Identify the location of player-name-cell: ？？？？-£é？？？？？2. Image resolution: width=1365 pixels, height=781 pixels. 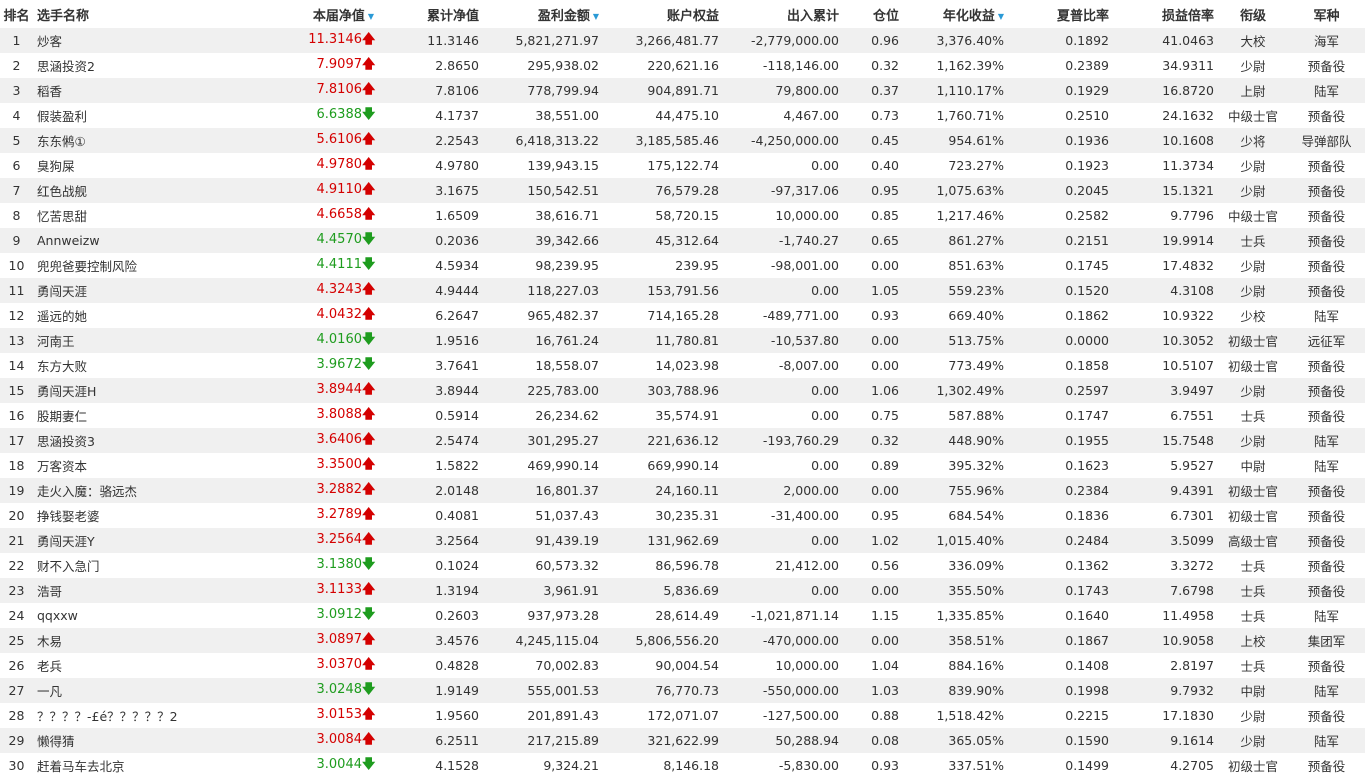
(128, 715).